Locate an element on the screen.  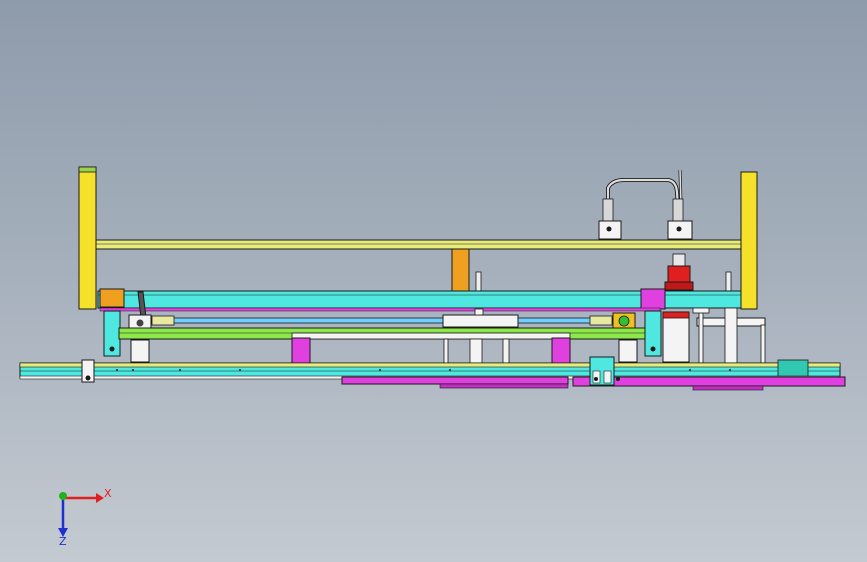
magenta-strip is located at coordinates (380, 309).